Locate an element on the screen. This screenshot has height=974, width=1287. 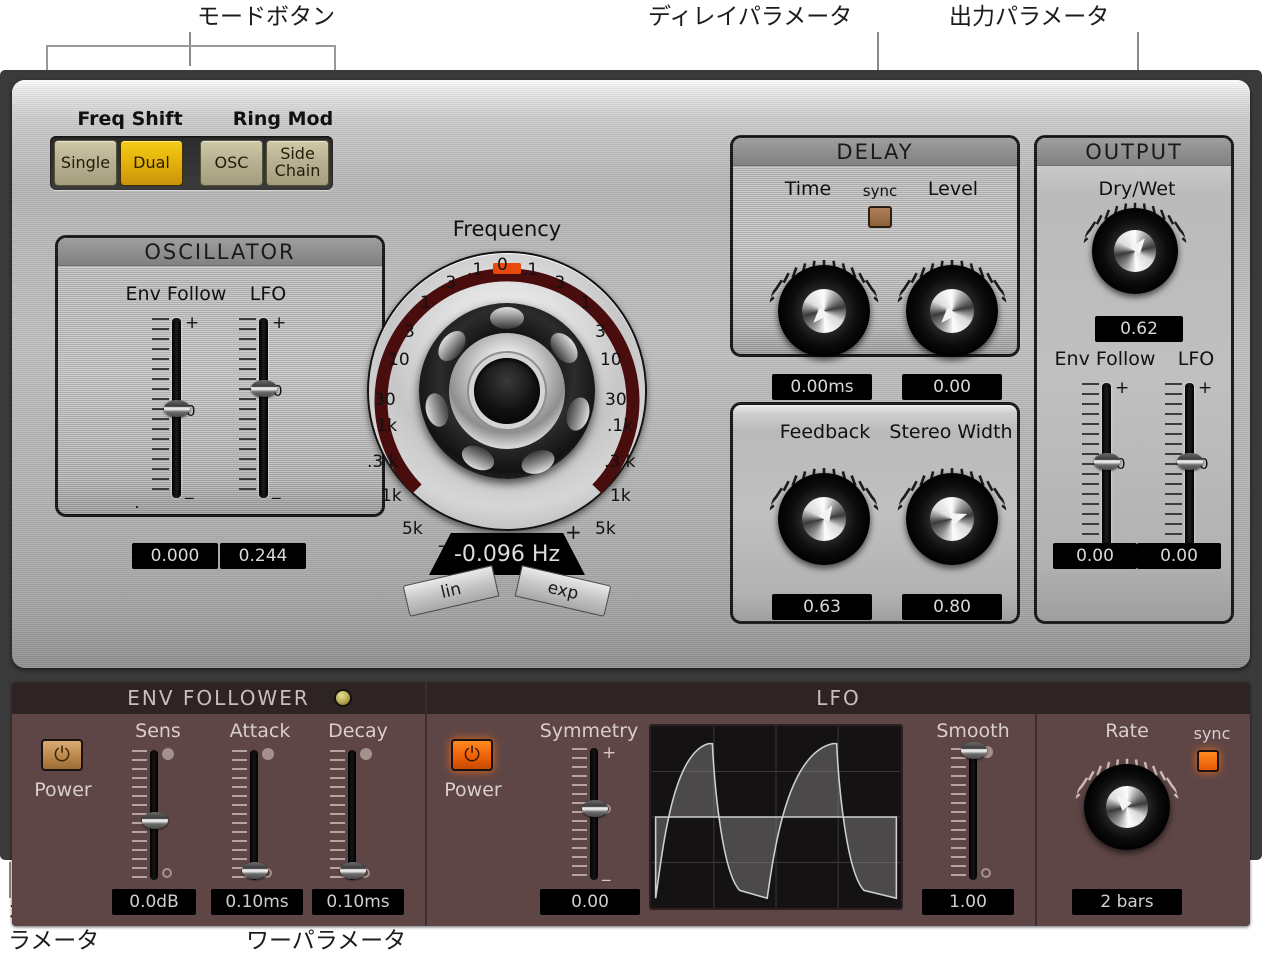
knob-face is located at coordinates (1127, 807).